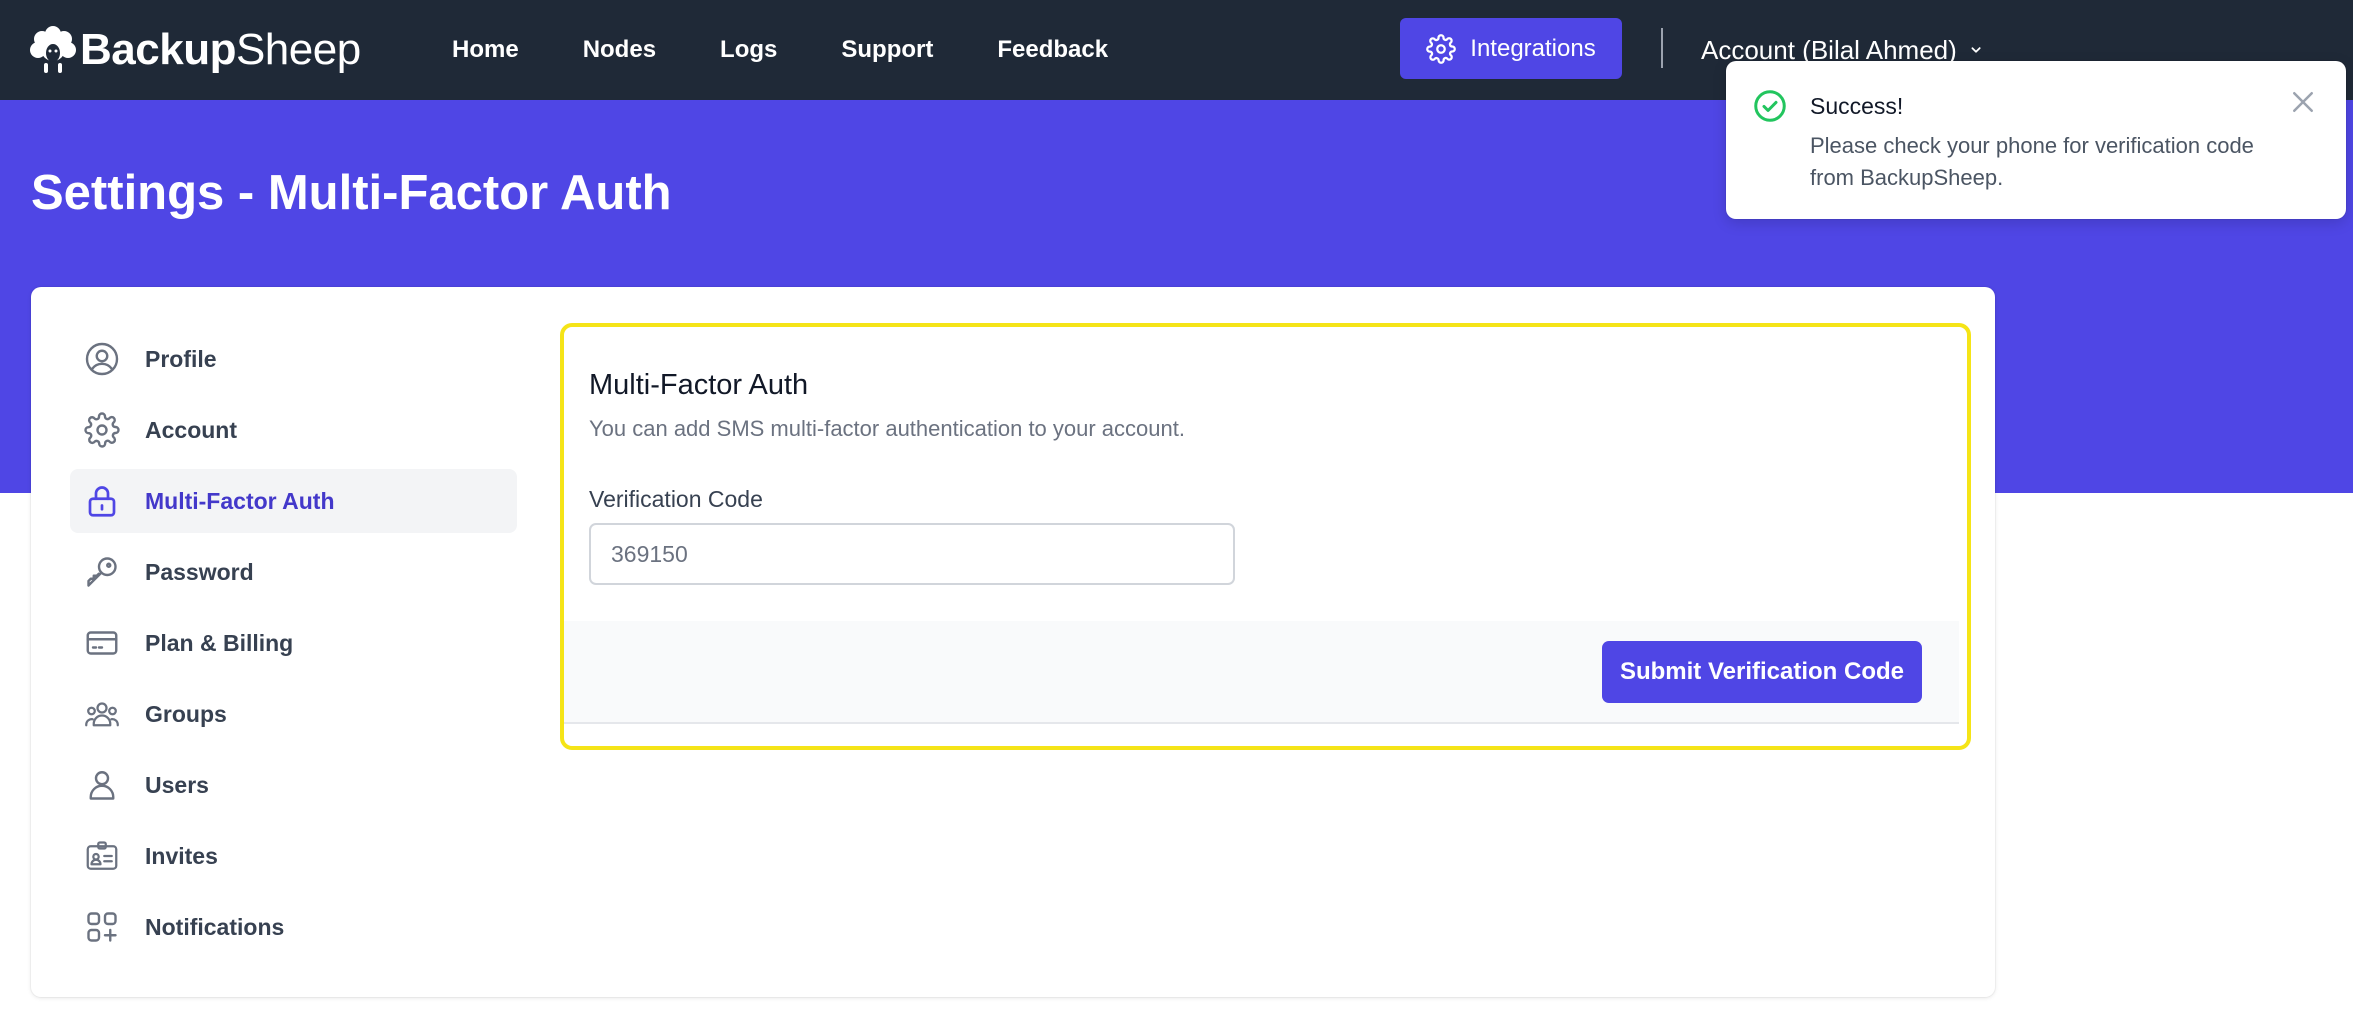 The width and height of the screenshot is (2353, 1024). I want to click on close-icon, so click(2303, 102).